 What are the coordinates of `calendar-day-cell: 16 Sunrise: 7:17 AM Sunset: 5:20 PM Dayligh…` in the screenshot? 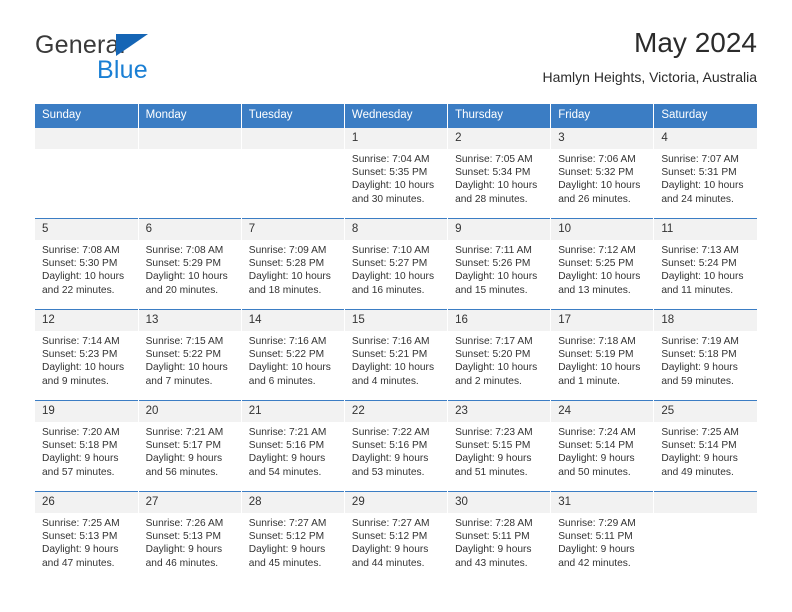 It's located at (499, 355).